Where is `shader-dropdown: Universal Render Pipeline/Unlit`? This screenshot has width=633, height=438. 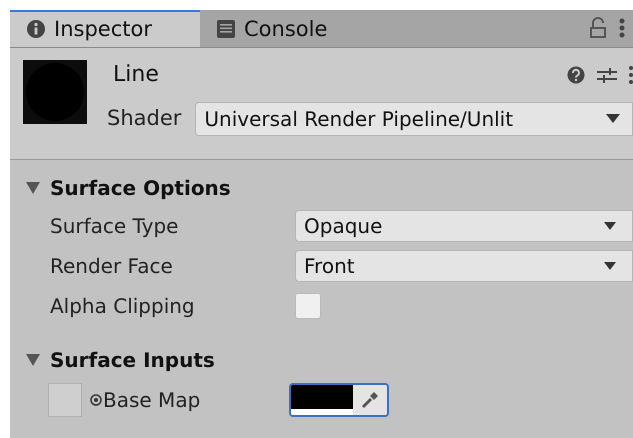
shader-dropdown: Universal Render Pipeline/Unlit is located at coordinates (414, 119).